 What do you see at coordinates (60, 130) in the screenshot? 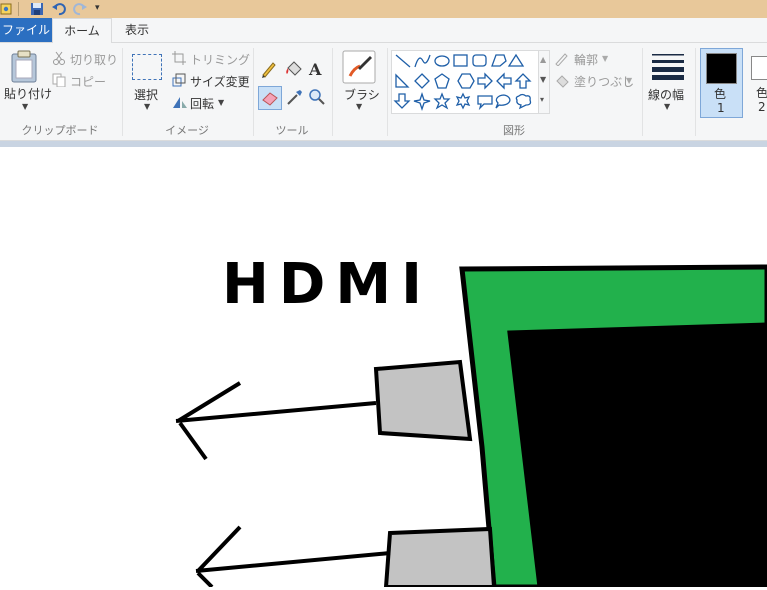
I see `clipboard-group-label: クリップボード` at bounding box center [60, 130].